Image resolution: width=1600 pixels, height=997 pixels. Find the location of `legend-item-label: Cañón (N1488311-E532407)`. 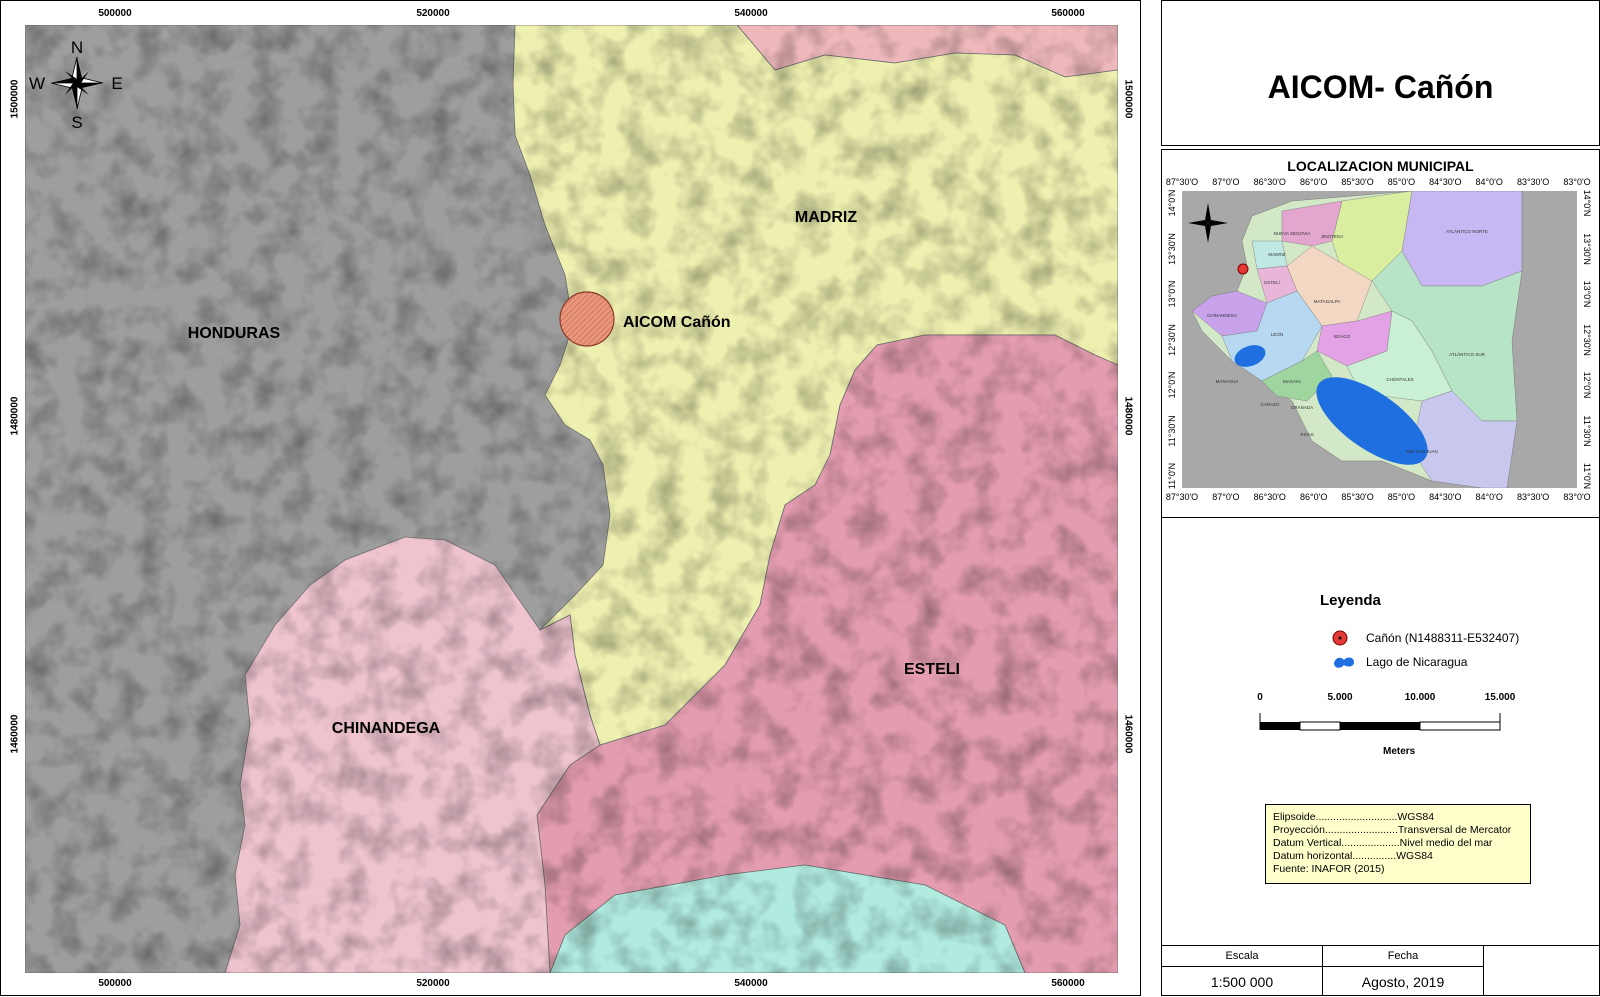

legend-item-label: Cañón (N1488311-E532407) is located at coordinates (1443, 638).